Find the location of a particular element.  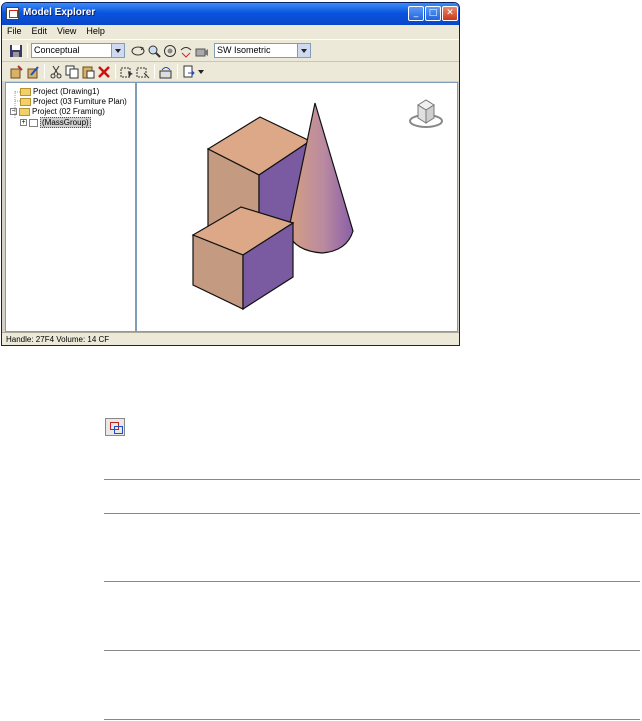

cut-icon is located at coordinates (56, 72).